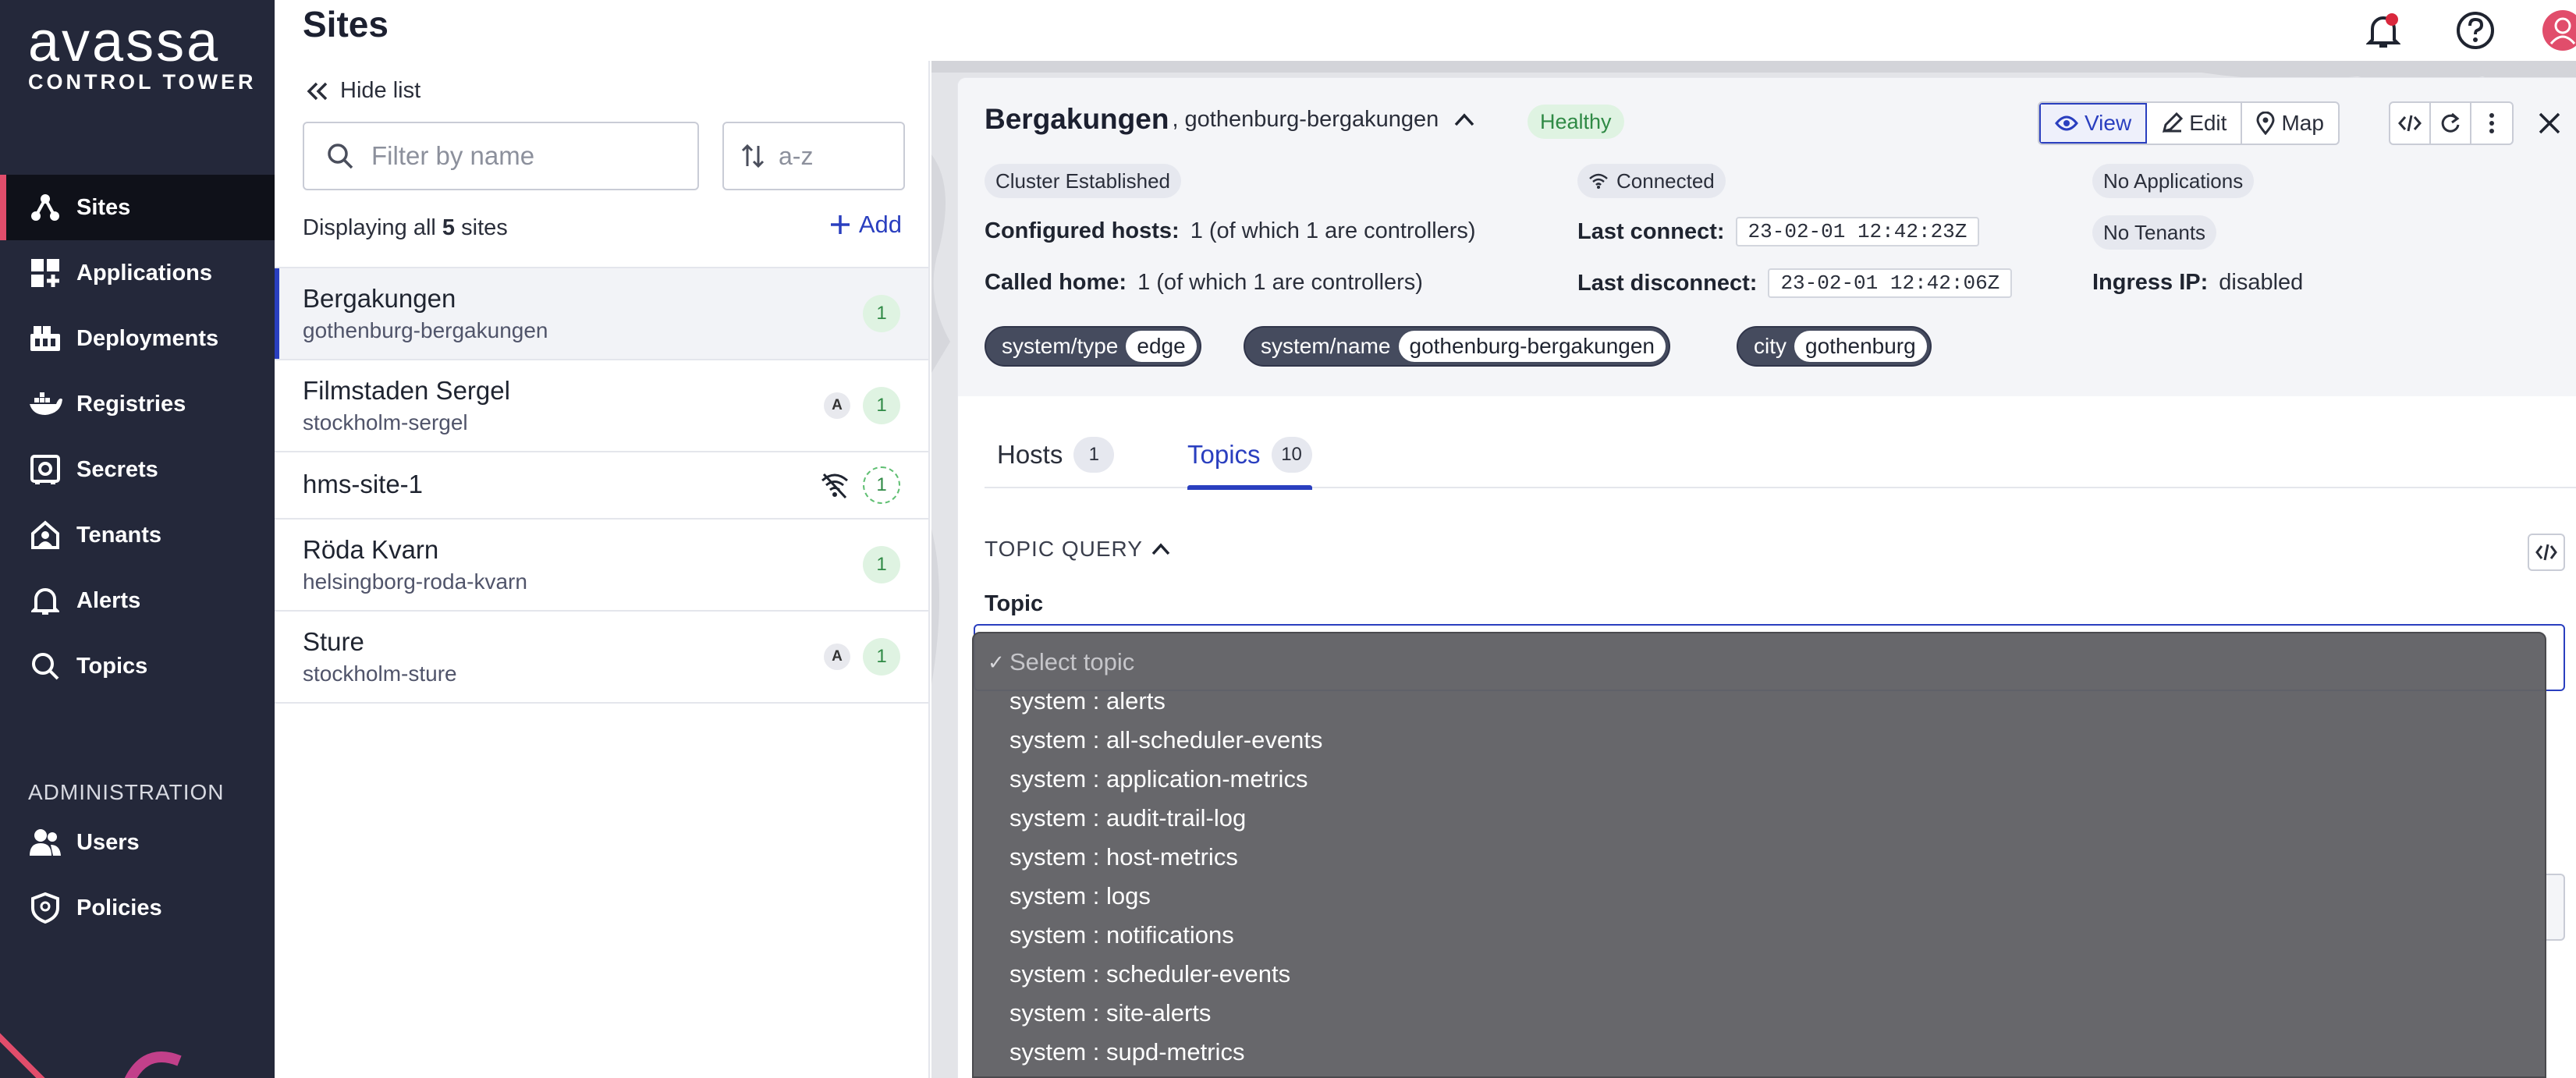 The width and height of the screenshot is (2576, 1078). Describe the element at coordinates (1759, 1014) in the screenshot. I see `dropdown-option: system : site-alerts` at that location.